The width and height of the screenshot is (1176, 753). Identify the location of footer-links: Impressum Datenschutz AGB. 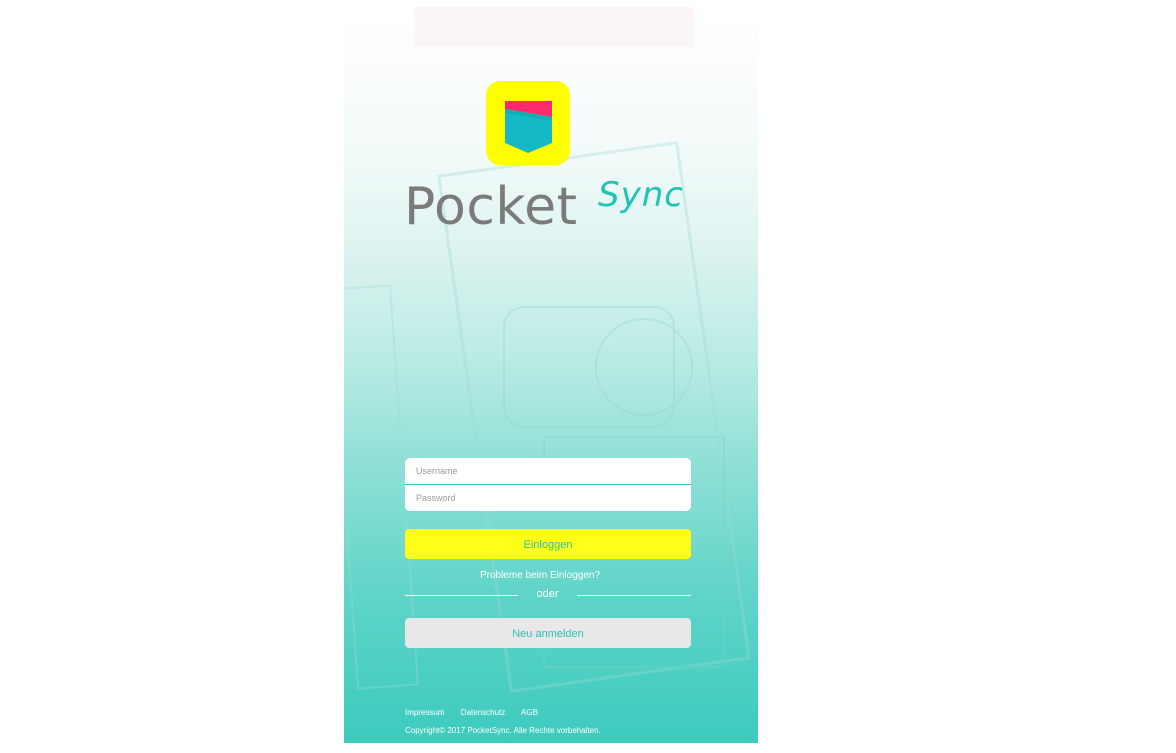
(478, 712).